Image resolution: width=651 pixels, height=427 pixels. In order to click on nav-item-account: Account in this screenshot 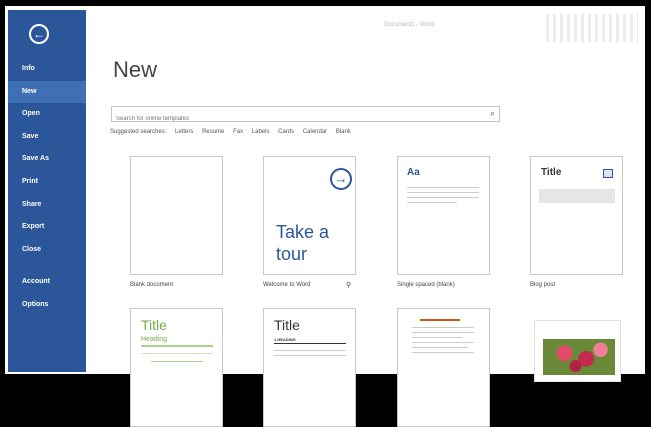, I will do `click(47, 282)`.